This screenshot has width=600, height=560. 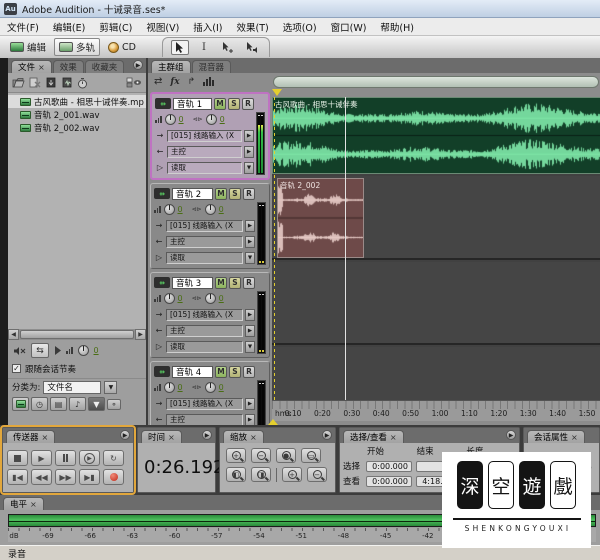 I want to click on zoom-in-vertical-button: +, so click(x=292, y=474).